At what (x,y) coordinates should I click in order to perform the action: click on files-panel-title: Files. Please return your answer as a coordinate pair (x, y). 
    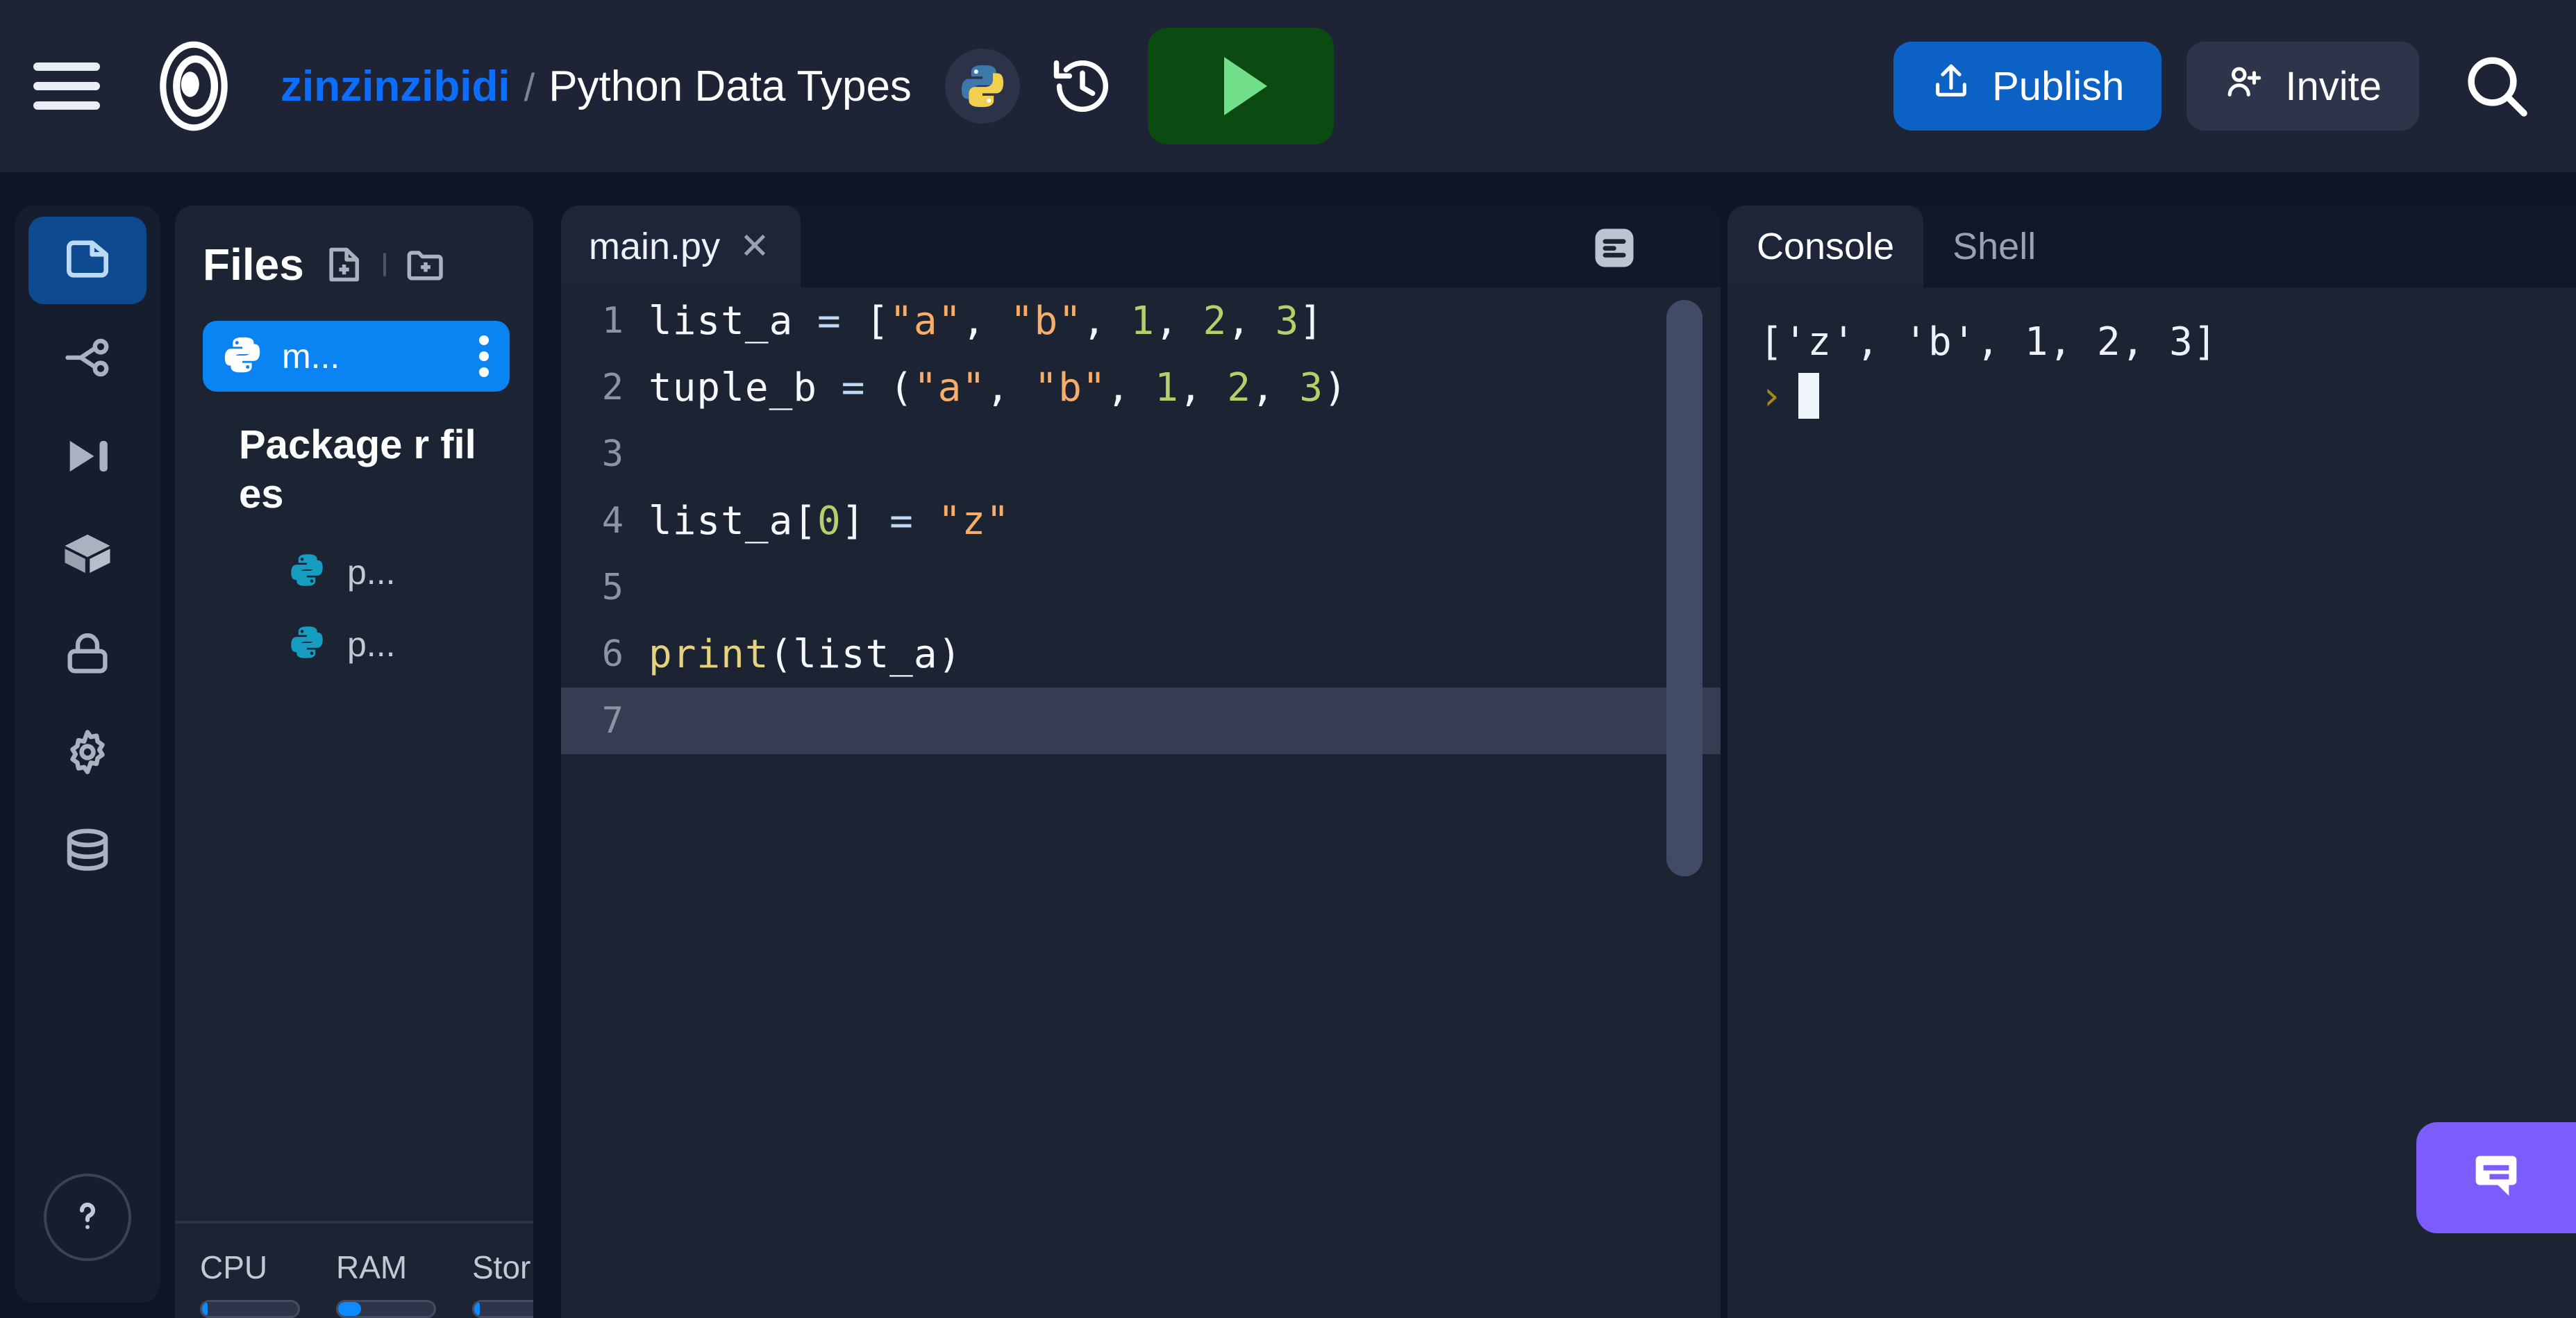
    Looking at the image, I should click on (253, 265).